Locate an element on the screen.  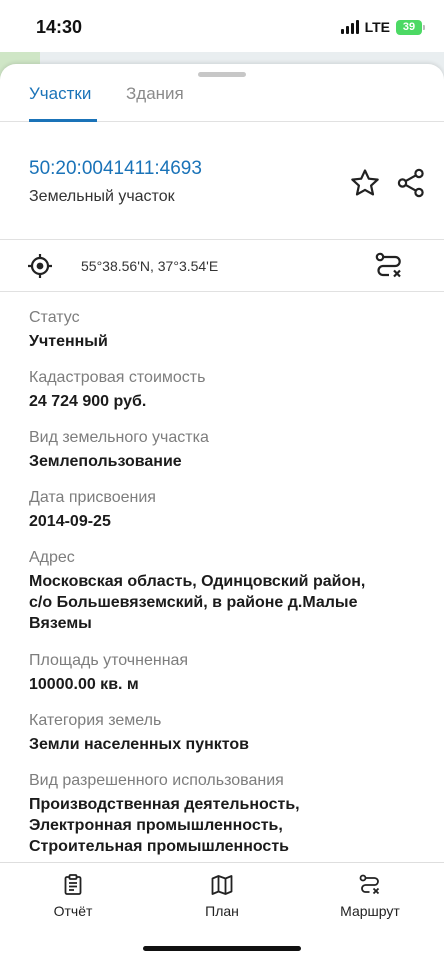
coordinates-row: 55°38.56'N, 37°3.54'E is located at coordinates (222, 266).